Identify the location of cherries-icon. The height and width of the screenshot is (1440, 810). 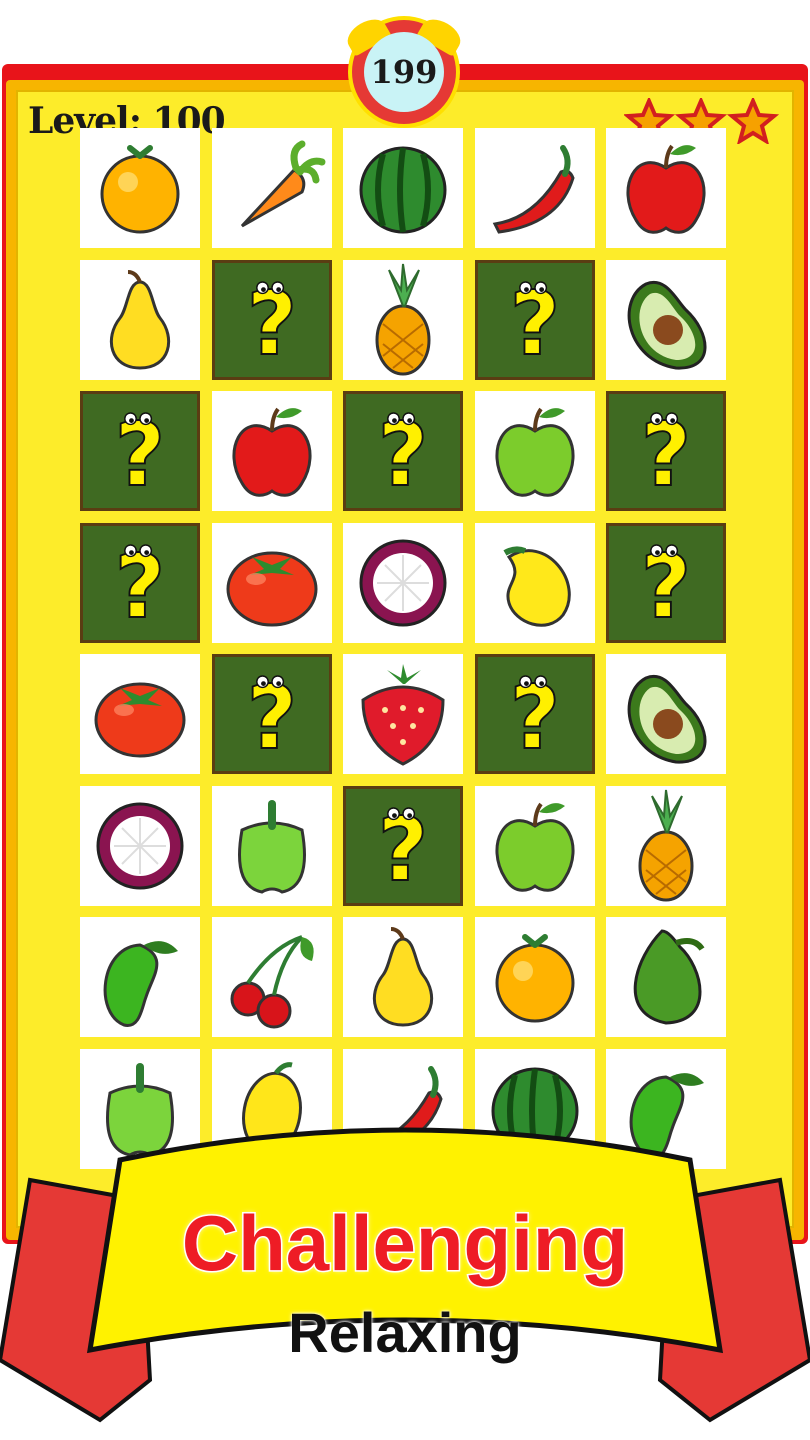
(272, 982).